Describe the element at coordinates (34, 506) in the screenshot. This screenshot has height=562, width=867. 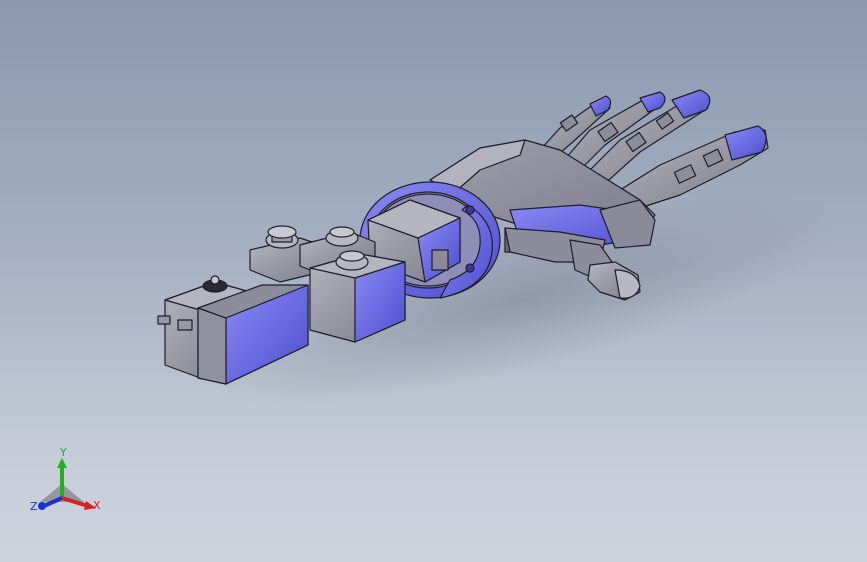
I see `triad-z-label: Z` at that location.